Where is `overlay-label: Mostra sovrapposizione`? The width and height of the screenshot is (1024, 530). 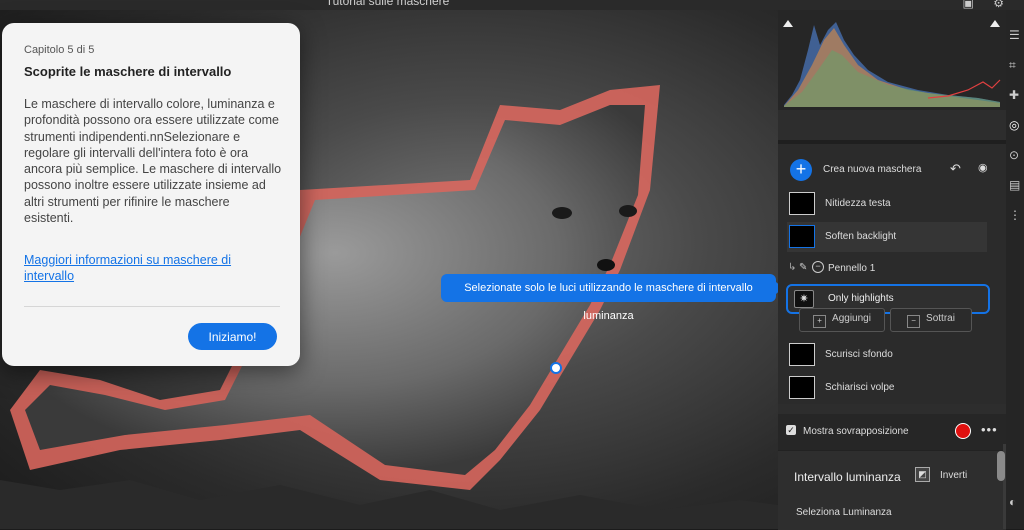 overlay-label: Mostra sovrapposizione is located at coordinates (856, 431).